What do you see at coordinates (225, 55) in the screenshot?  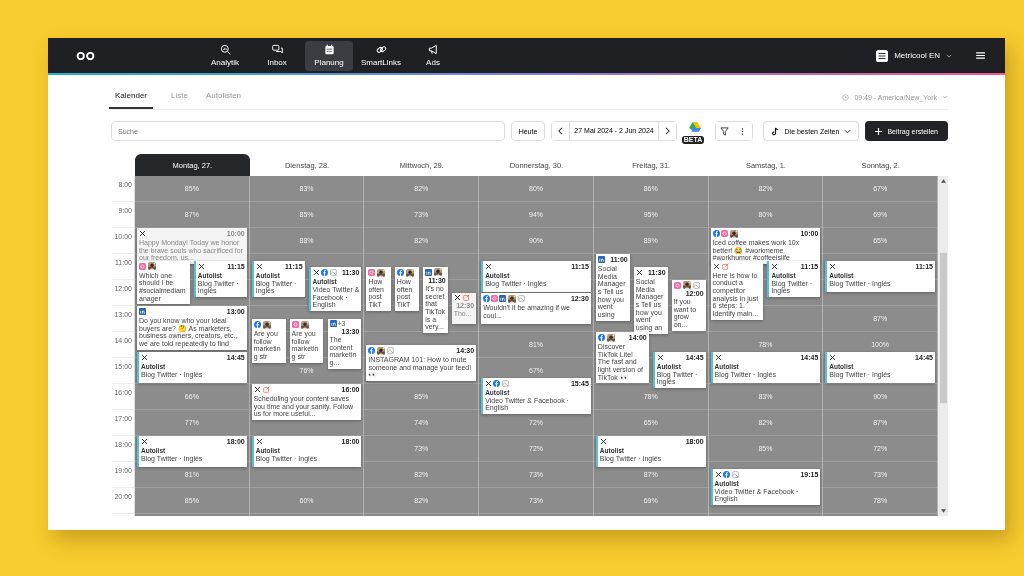 I see `nav-item: Analytik` at bounding box center [225, 55].